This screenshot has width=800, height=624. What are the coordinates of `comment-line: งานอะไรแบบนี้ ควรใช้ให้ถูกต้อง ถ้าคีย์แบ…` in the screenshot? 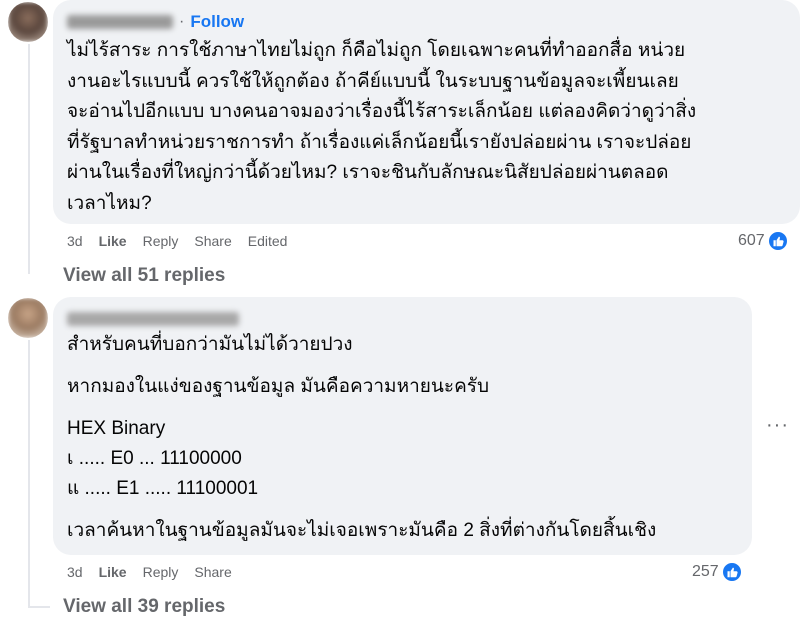 It's located at (373, 81).